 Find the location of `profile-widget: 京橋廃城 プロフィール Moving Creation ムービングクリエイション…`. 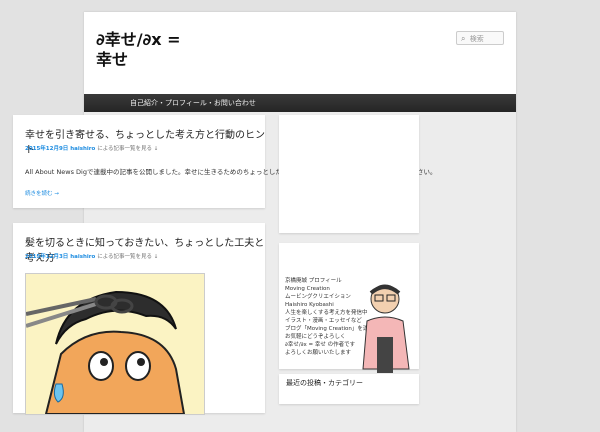

profile-widget: 京橋廃城 プロフィール Moving Creation ムービングクリエイション… is located at coordinates (349, 308).